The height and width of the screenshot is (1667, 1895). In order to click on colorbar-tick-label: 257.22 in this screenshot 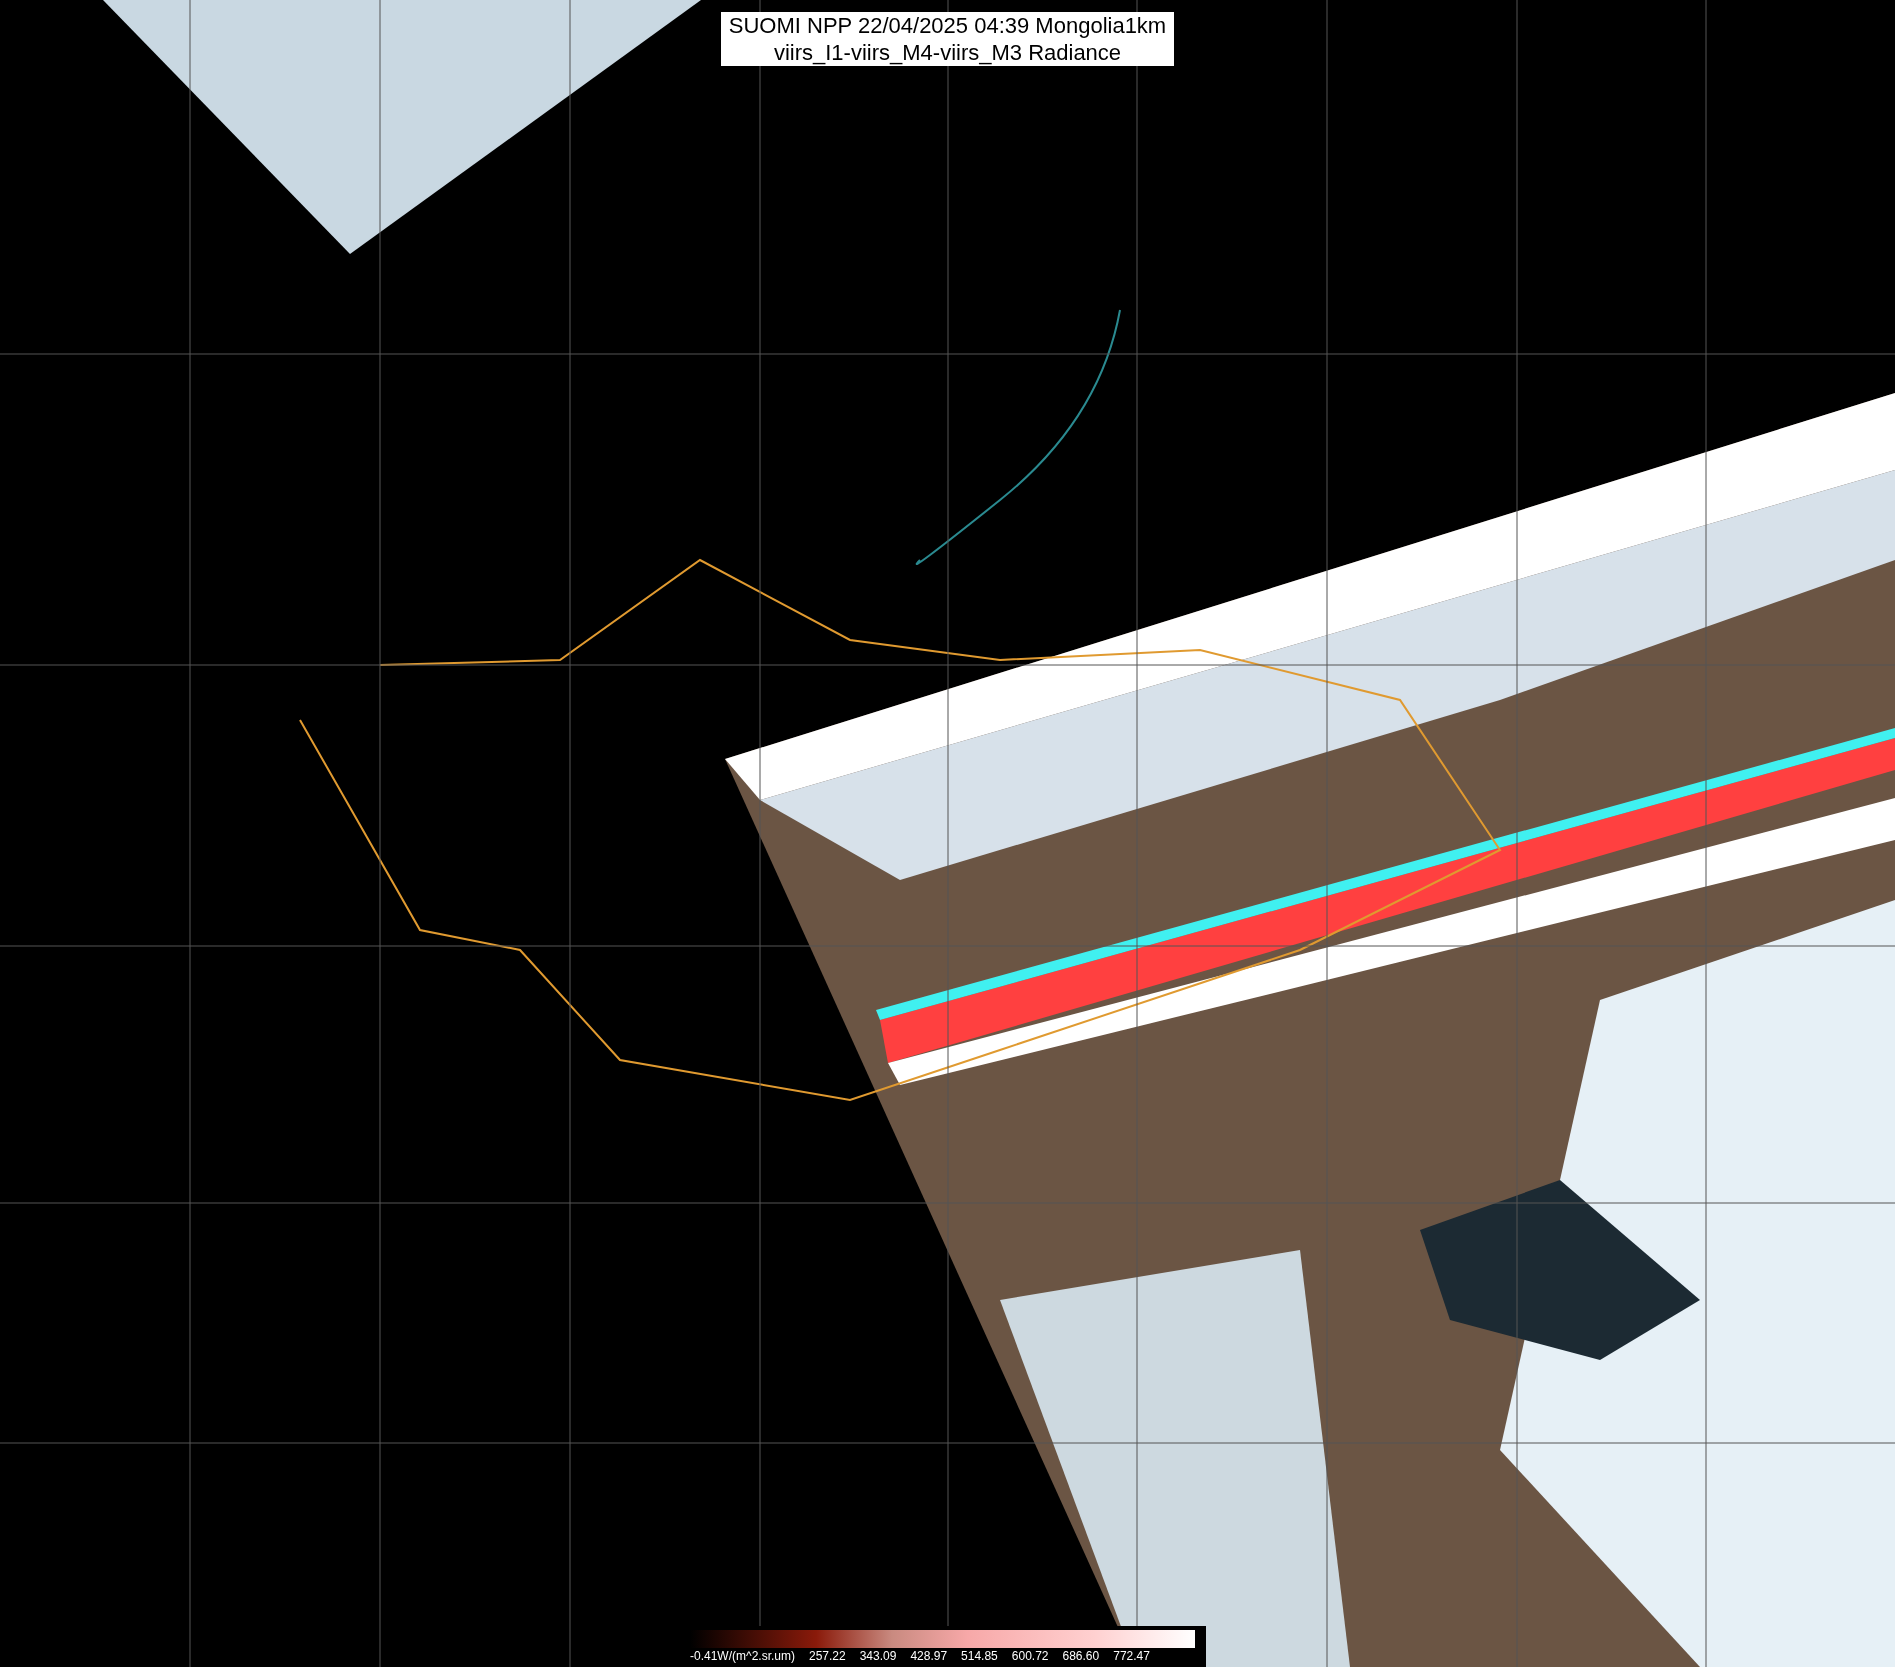, I will do `click(827, 1656)`.